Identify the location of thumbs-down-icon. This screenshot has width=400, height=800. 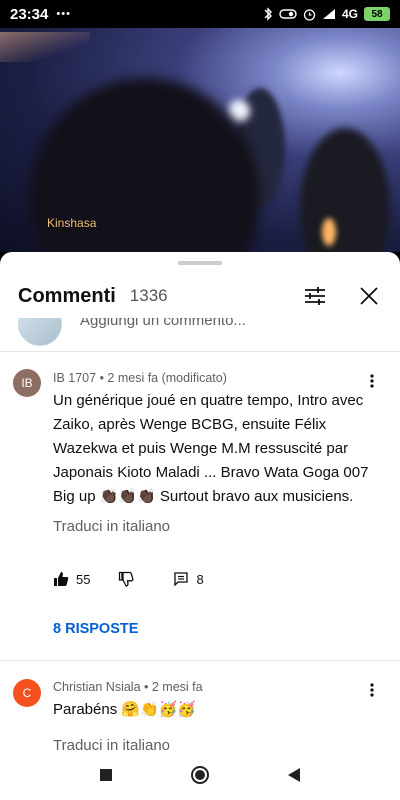
(126, 579).